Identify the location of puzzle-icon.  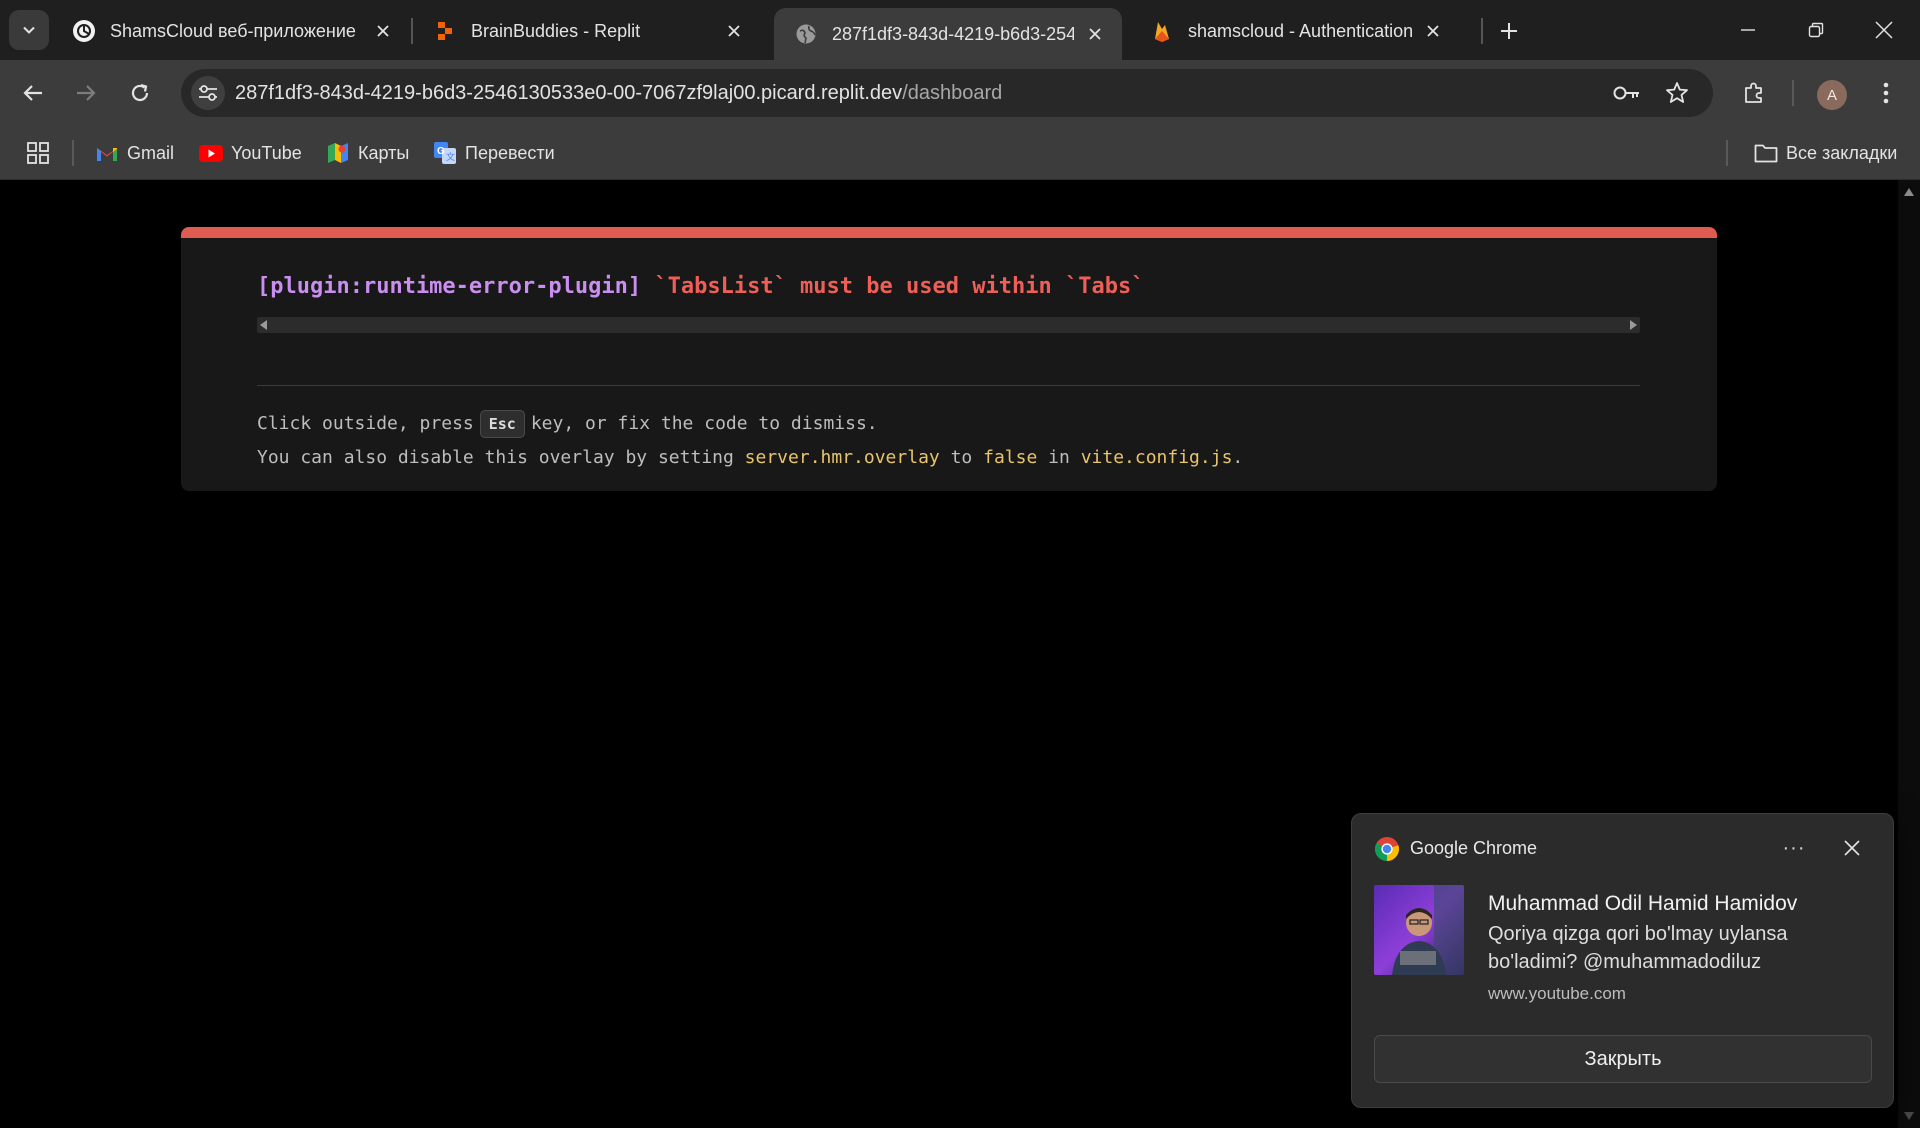
(1753, 92).